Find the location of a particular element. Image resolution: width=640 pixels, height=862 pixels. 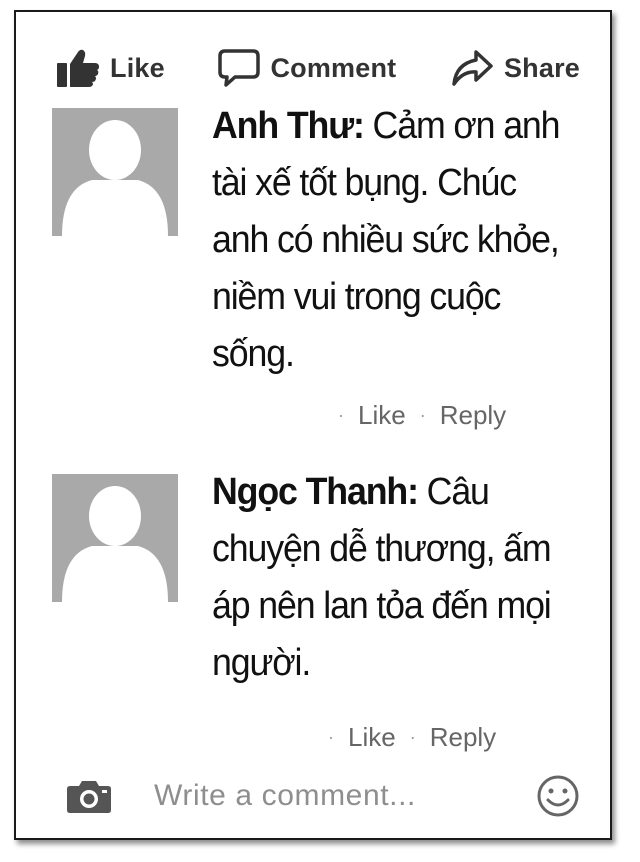

share-label: Share is located at coordinates (541, 67).